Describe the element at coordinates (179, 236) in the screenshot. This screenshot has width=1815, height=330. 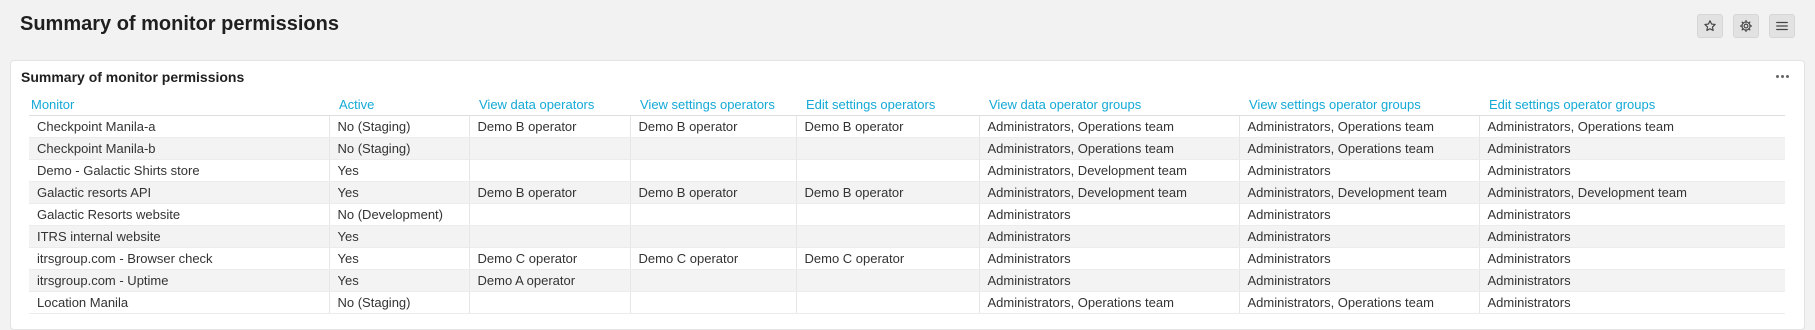
I see `cell-monitor: ITRS internal website` at that location.